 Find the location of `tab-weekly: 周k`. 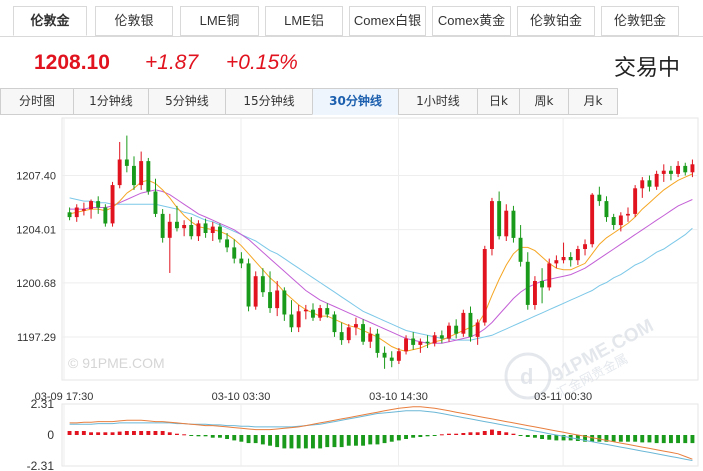

tab-weekly: 周k is located at coordinates (544, 101).